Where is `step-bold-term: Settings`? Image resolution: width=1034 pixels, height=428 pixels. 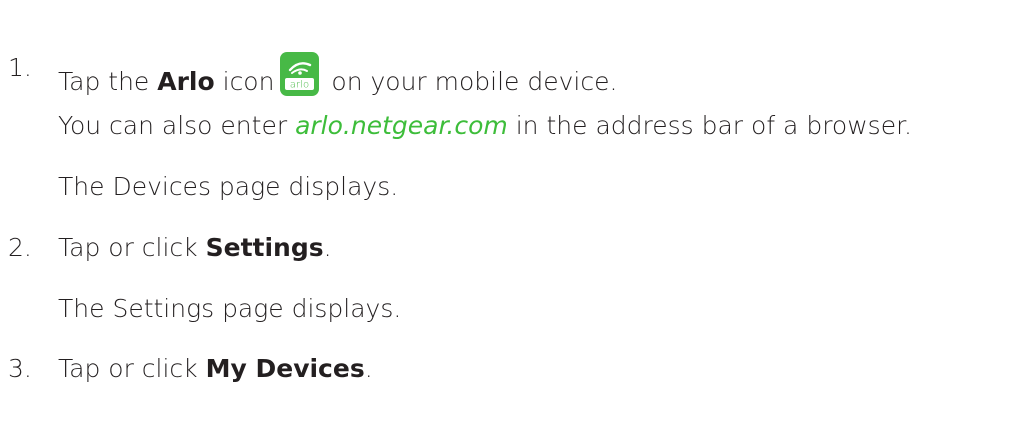
step-bold-term: Settings is located at coordinates (264, 247).